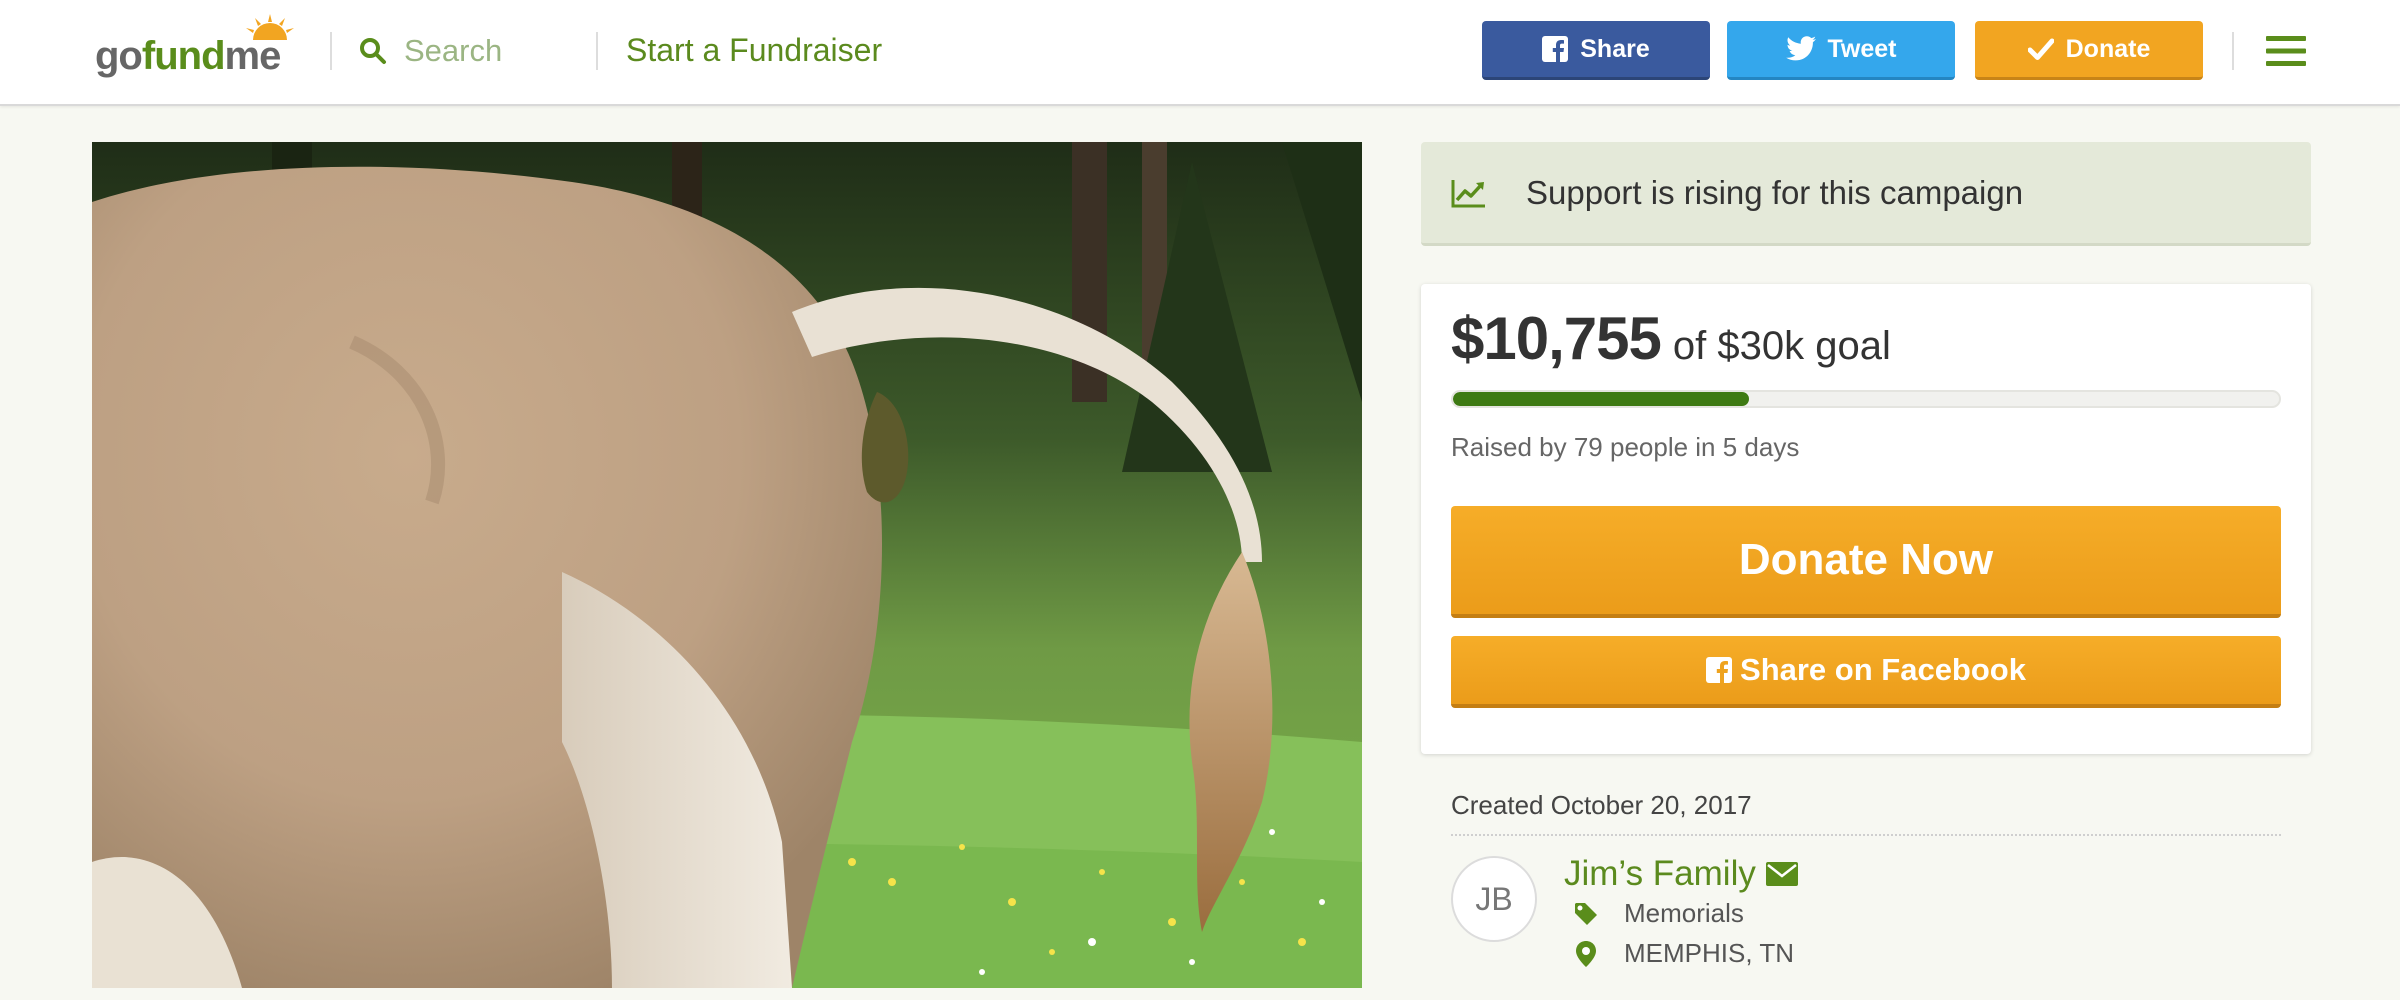 This screenshot has height=1000, width=2400. Describe the element at coordinates (1775, 192) in the screenshot. I see `support-rising-text: Support is rising for this campaign` at that location.